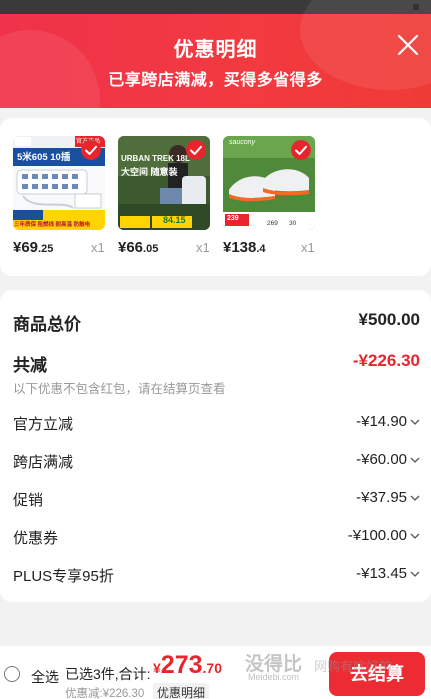  What do you see at coordinates (388, 573) in the screenshot?
I see `discount-item-value: -¥13.45` at bounding box center [388, 573].